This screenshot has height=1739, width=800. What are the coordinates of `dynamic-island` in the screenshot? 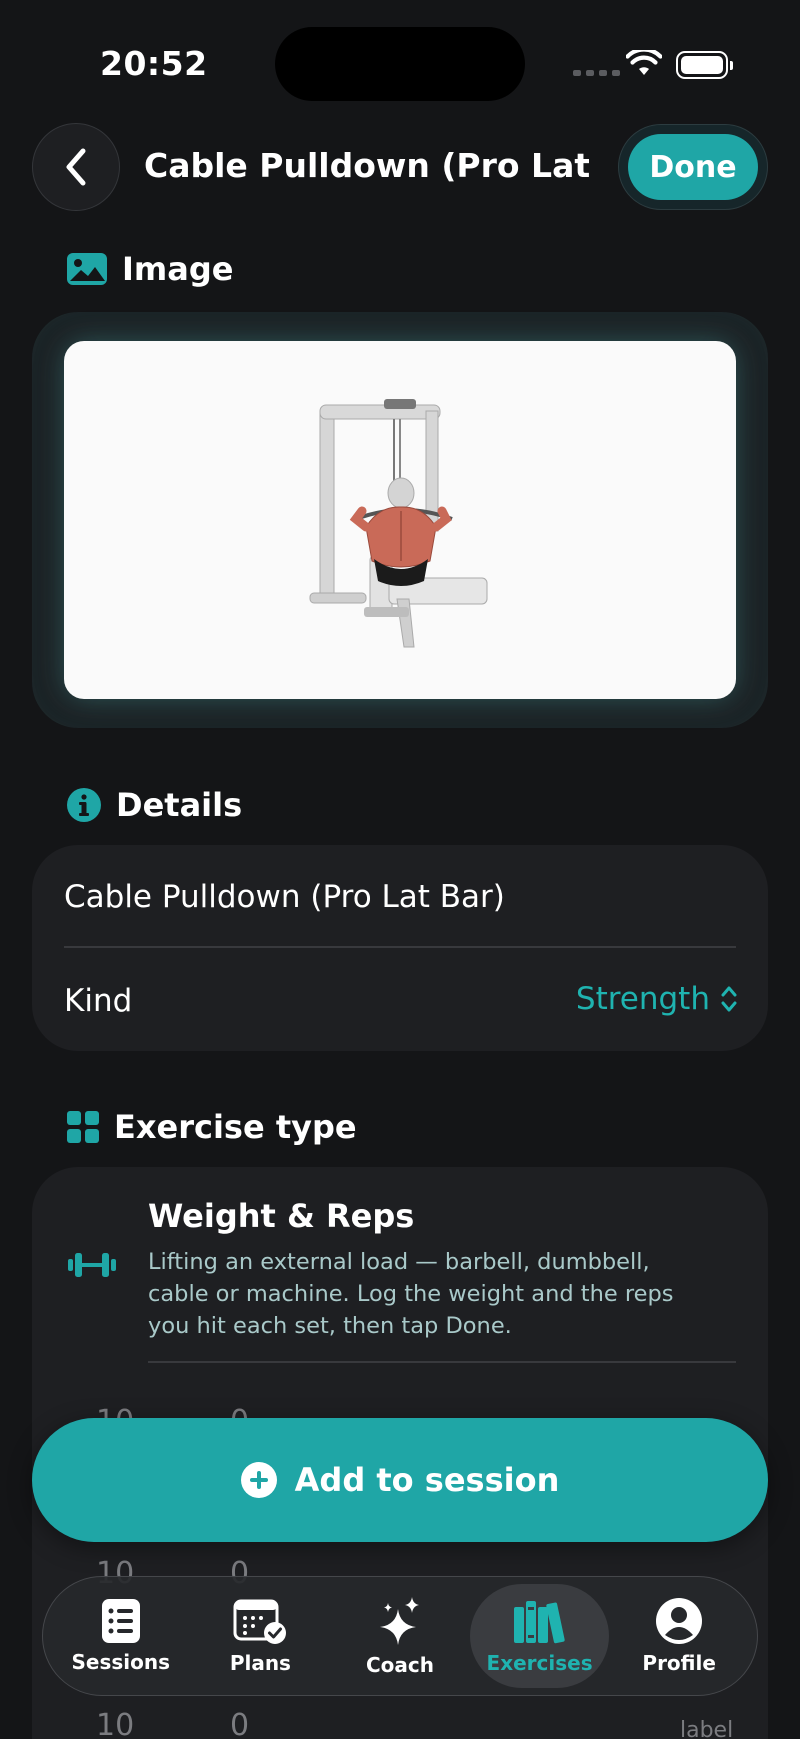 It's located at (400, 64).